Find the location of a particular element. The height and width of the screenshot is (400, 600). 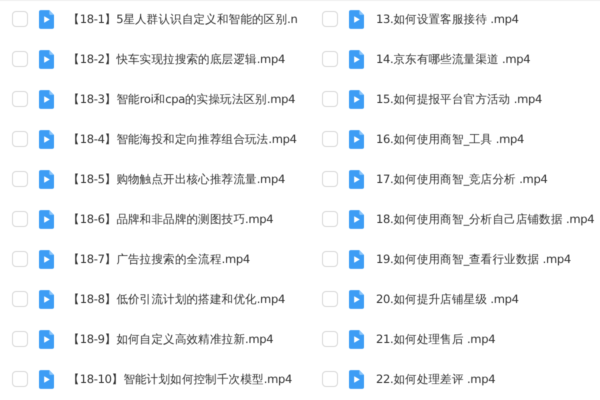

file-name: 【18-9】如何自定义高效精准拉新.mp4 is located at coordinates (171, 339).